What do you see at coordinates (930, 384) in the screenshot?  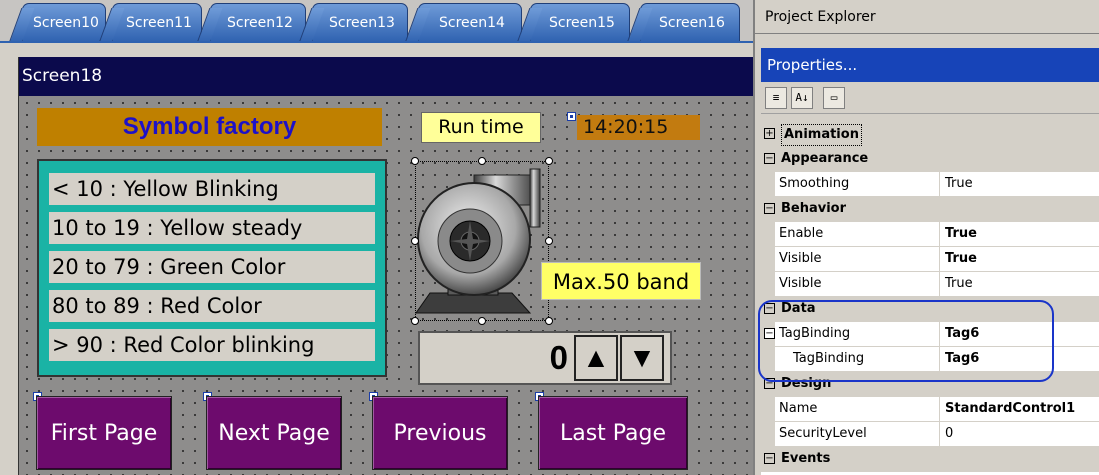 I see `category-design: − Design` at bounding box center [930, 384].